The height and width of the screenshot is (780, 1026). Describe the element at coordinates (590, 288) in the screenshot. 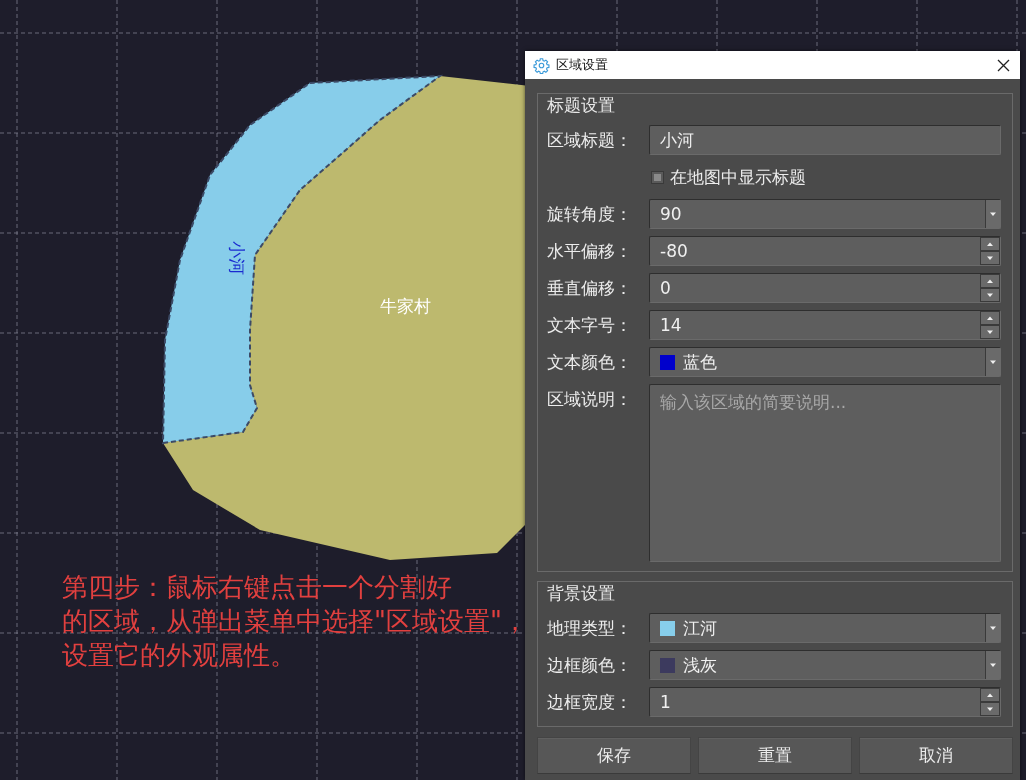

I see `field-label: 垂直偏移：` at that location.